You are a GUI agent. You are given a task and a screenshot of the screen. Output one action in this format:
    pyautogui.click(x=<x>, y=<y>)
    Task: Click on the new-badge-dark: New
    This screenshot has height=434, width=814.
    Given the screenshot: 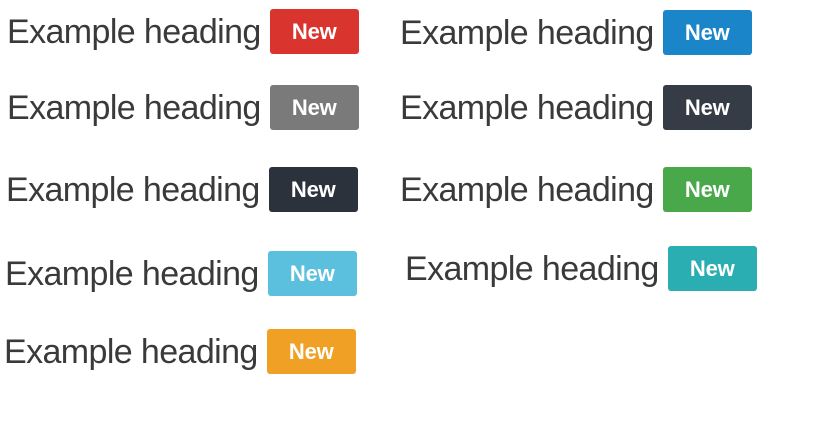 What is the action you would take?
    pyautogui.click(x=707, y=107)
    